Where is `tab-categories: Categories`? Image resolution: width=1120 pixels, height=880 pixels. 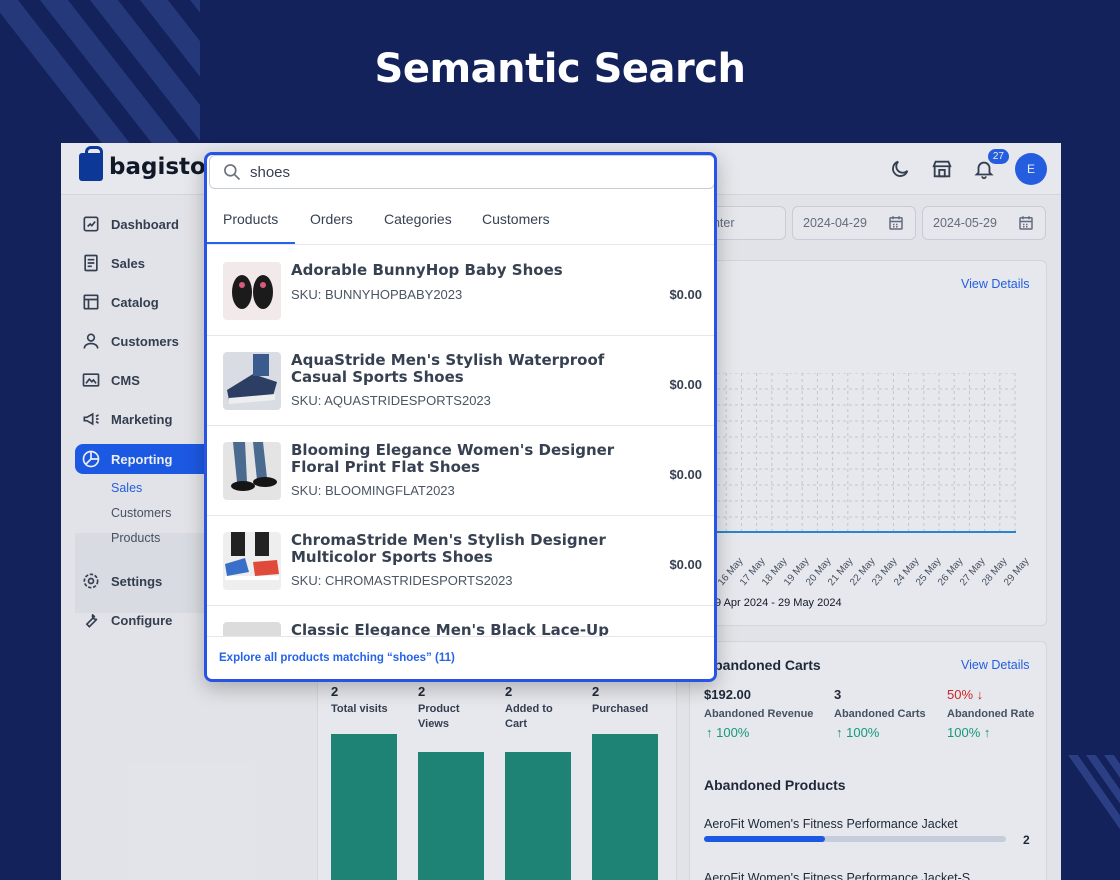
tab-categories: Categories is located at coordinates (418, 219).